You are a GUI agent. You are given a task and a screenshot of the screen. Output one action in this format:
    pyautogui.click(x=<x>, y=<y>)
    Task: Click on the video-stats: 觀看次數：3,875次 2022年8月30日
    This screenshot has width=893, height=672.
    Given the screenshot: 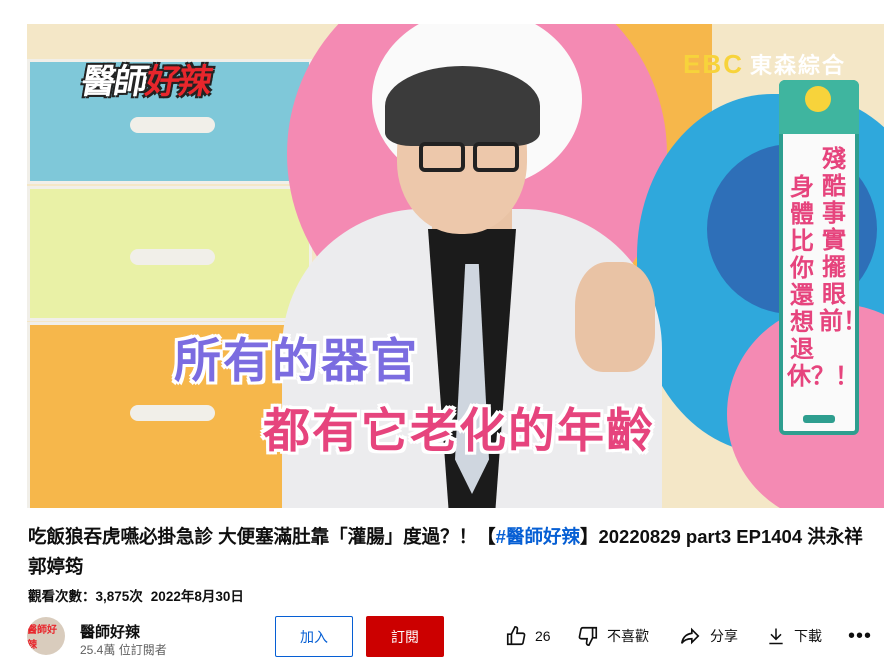 What is the action you would take?
    pyautogui.click(x=140, y=595)
    